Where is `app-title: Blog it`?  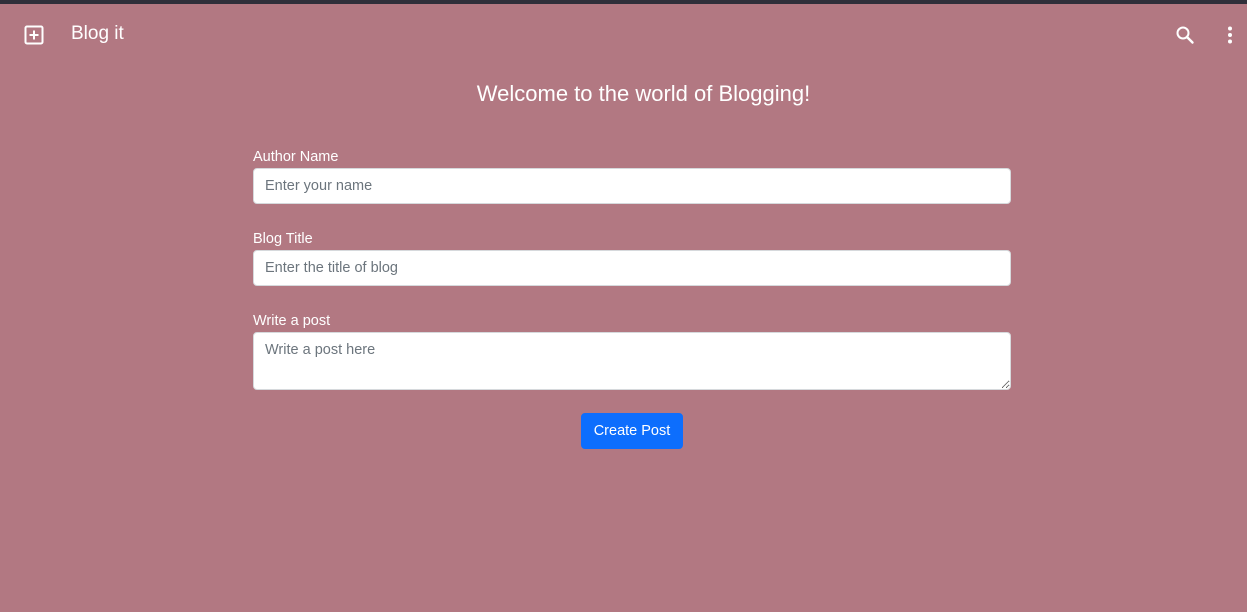
app-title: Blog it is located at coordinates (97, 33).